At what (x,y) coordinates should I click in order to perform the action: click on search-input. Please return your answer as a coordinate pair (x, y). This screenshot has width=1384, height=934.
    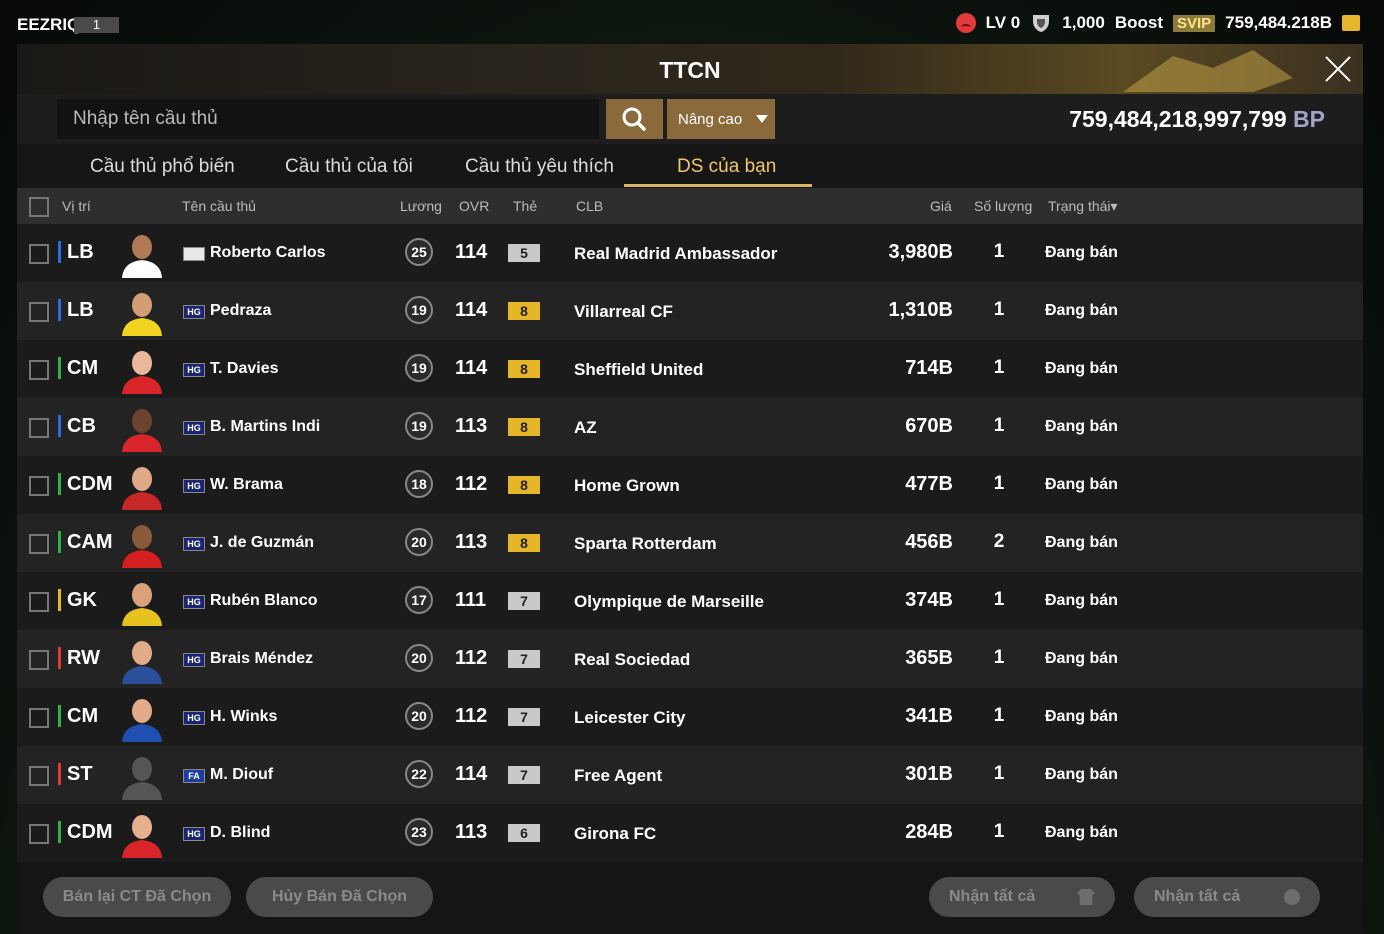
    Looking at the image, I should click on (328, 119).